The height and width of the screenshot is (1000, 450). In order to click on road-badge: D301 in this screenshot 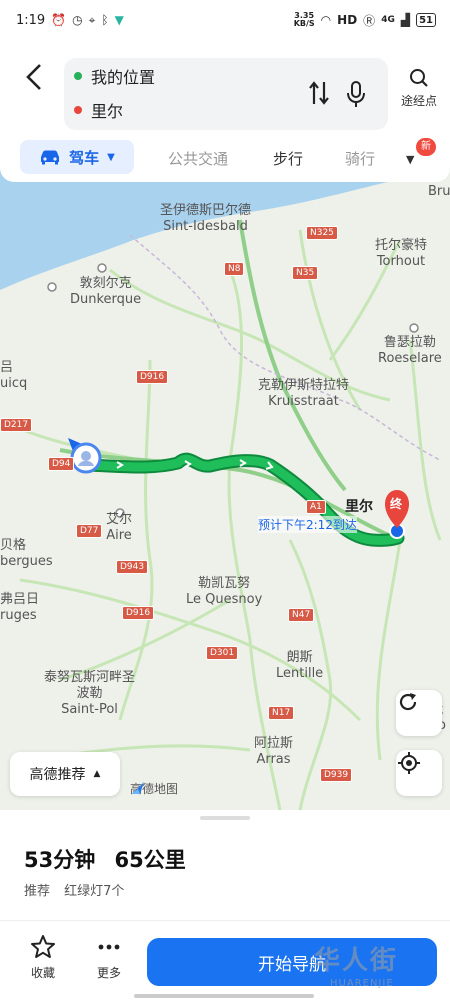, I will do `click(222, 653)`.